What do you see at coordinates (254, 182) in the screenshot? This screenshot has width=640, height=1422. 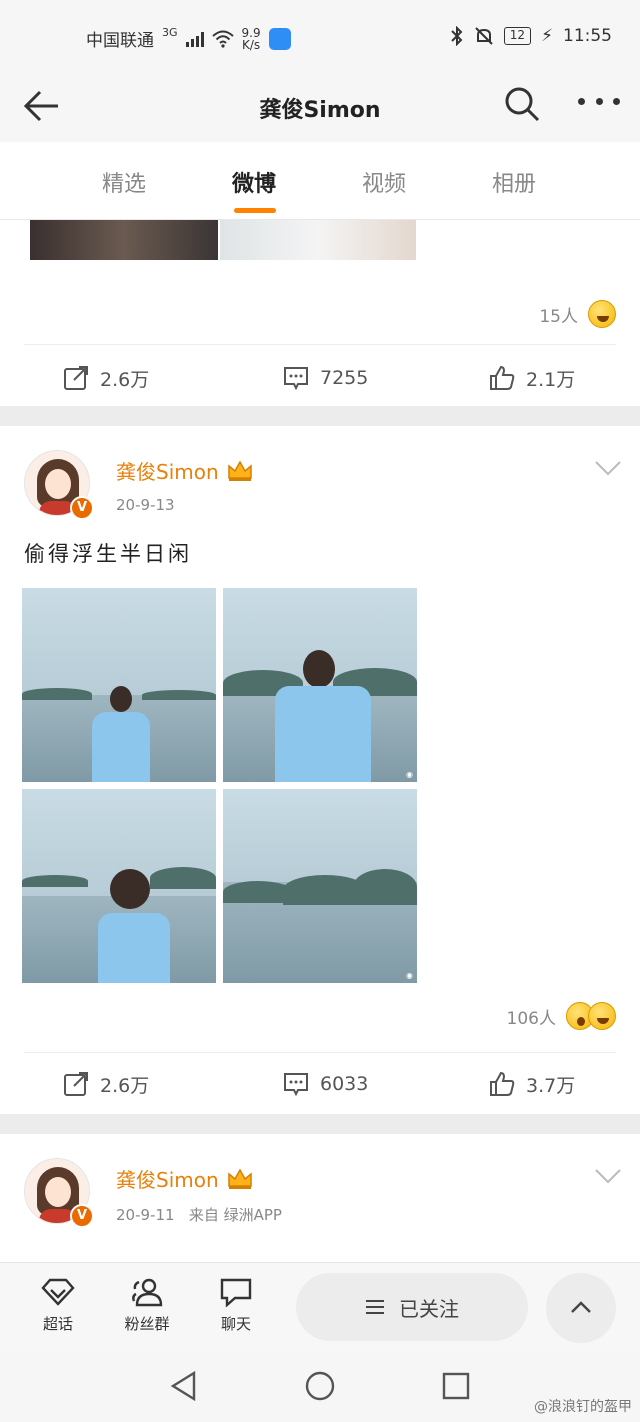 I see `tab-weibo: 微博` at bounding box center [254, 182].